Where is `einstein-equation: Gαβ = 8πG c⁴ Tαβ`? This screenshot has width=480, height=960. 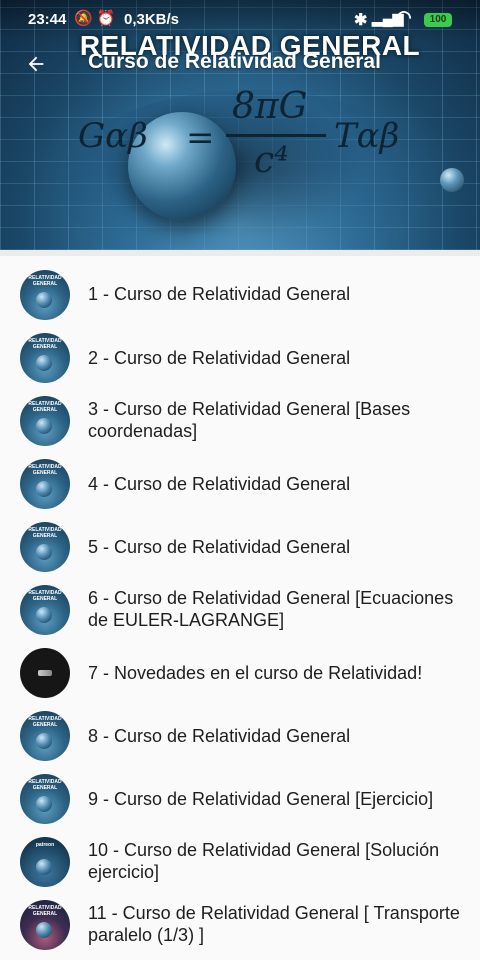
einstein-equation: Gαβ = 8πG c⁴ Tαβ is located at coordinates (248, 136).